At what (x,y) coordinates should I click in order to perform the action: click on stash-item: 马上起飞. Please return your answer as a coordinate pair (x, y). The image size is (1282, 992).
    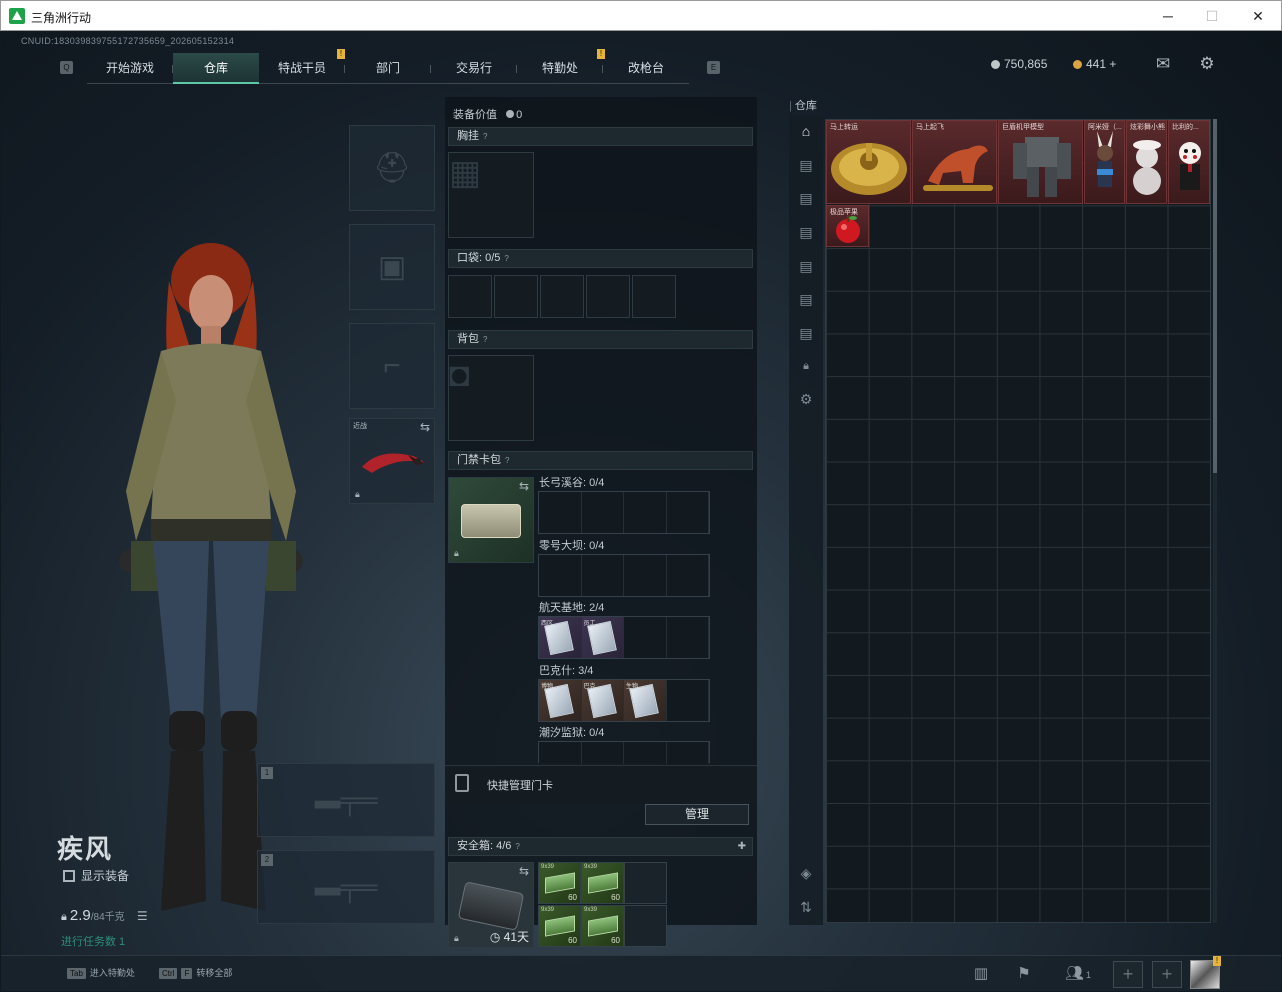
    Looking at the image, I should click on (954, 162).